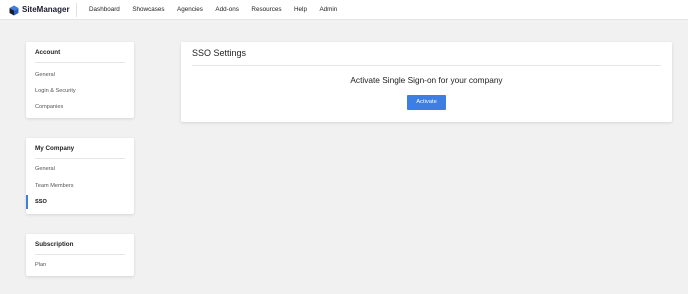 The height and width of the screenshot is (294, 688). I want to click on nav-showcases: Showcases, so click(148, 10).